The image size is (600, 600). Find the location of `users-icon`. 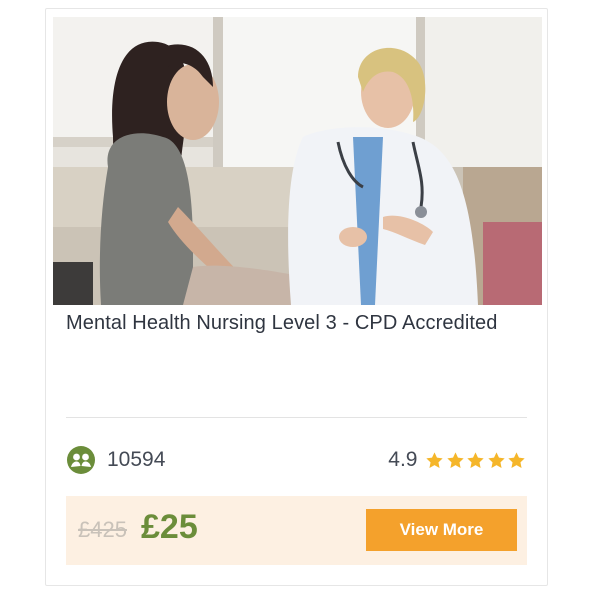

users-icon is located at coordinates (81, 460).